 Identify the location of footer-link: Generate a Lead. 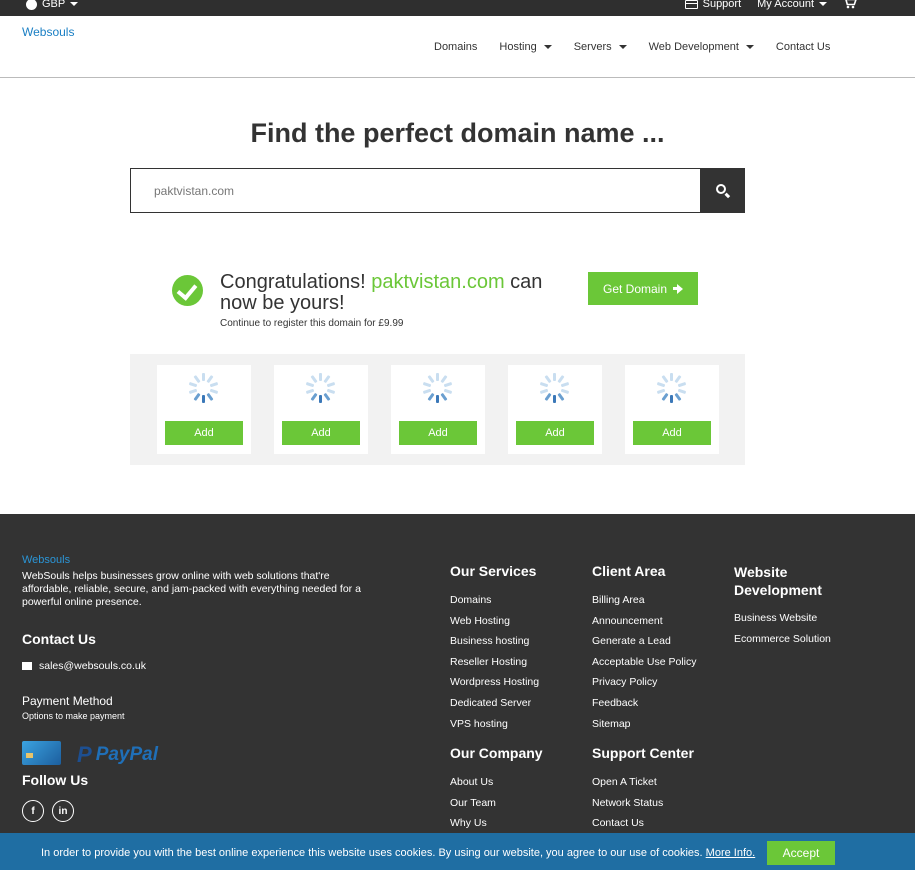
(644, 641).